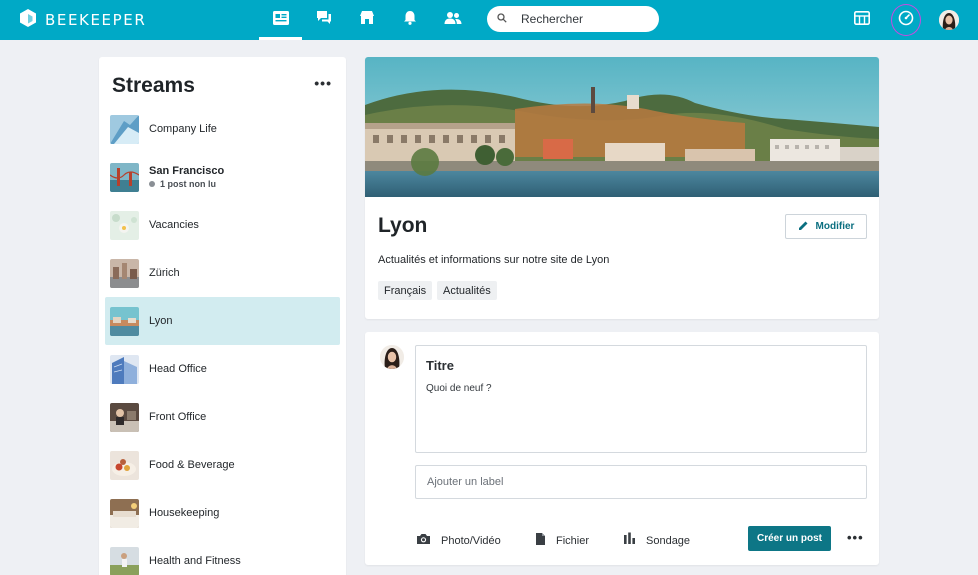 This screenshot has width=978, height=575. What do you see at coordinates (459, 388) in the screenshot?
I see `post-body-field: Quoi de neuf ?` at bounding box center [459, 388].